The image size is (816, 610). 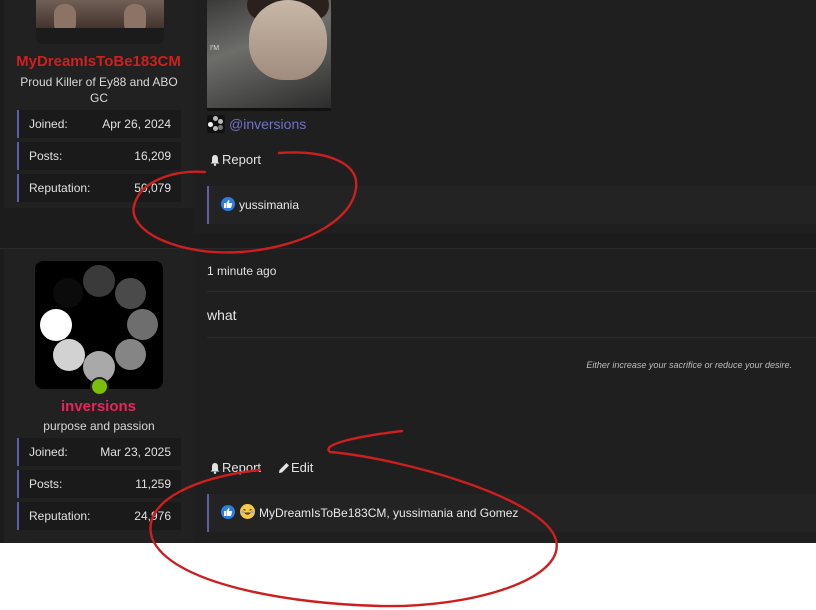 I want to click on haha-emoji-icon, so click(x=247, y=511).